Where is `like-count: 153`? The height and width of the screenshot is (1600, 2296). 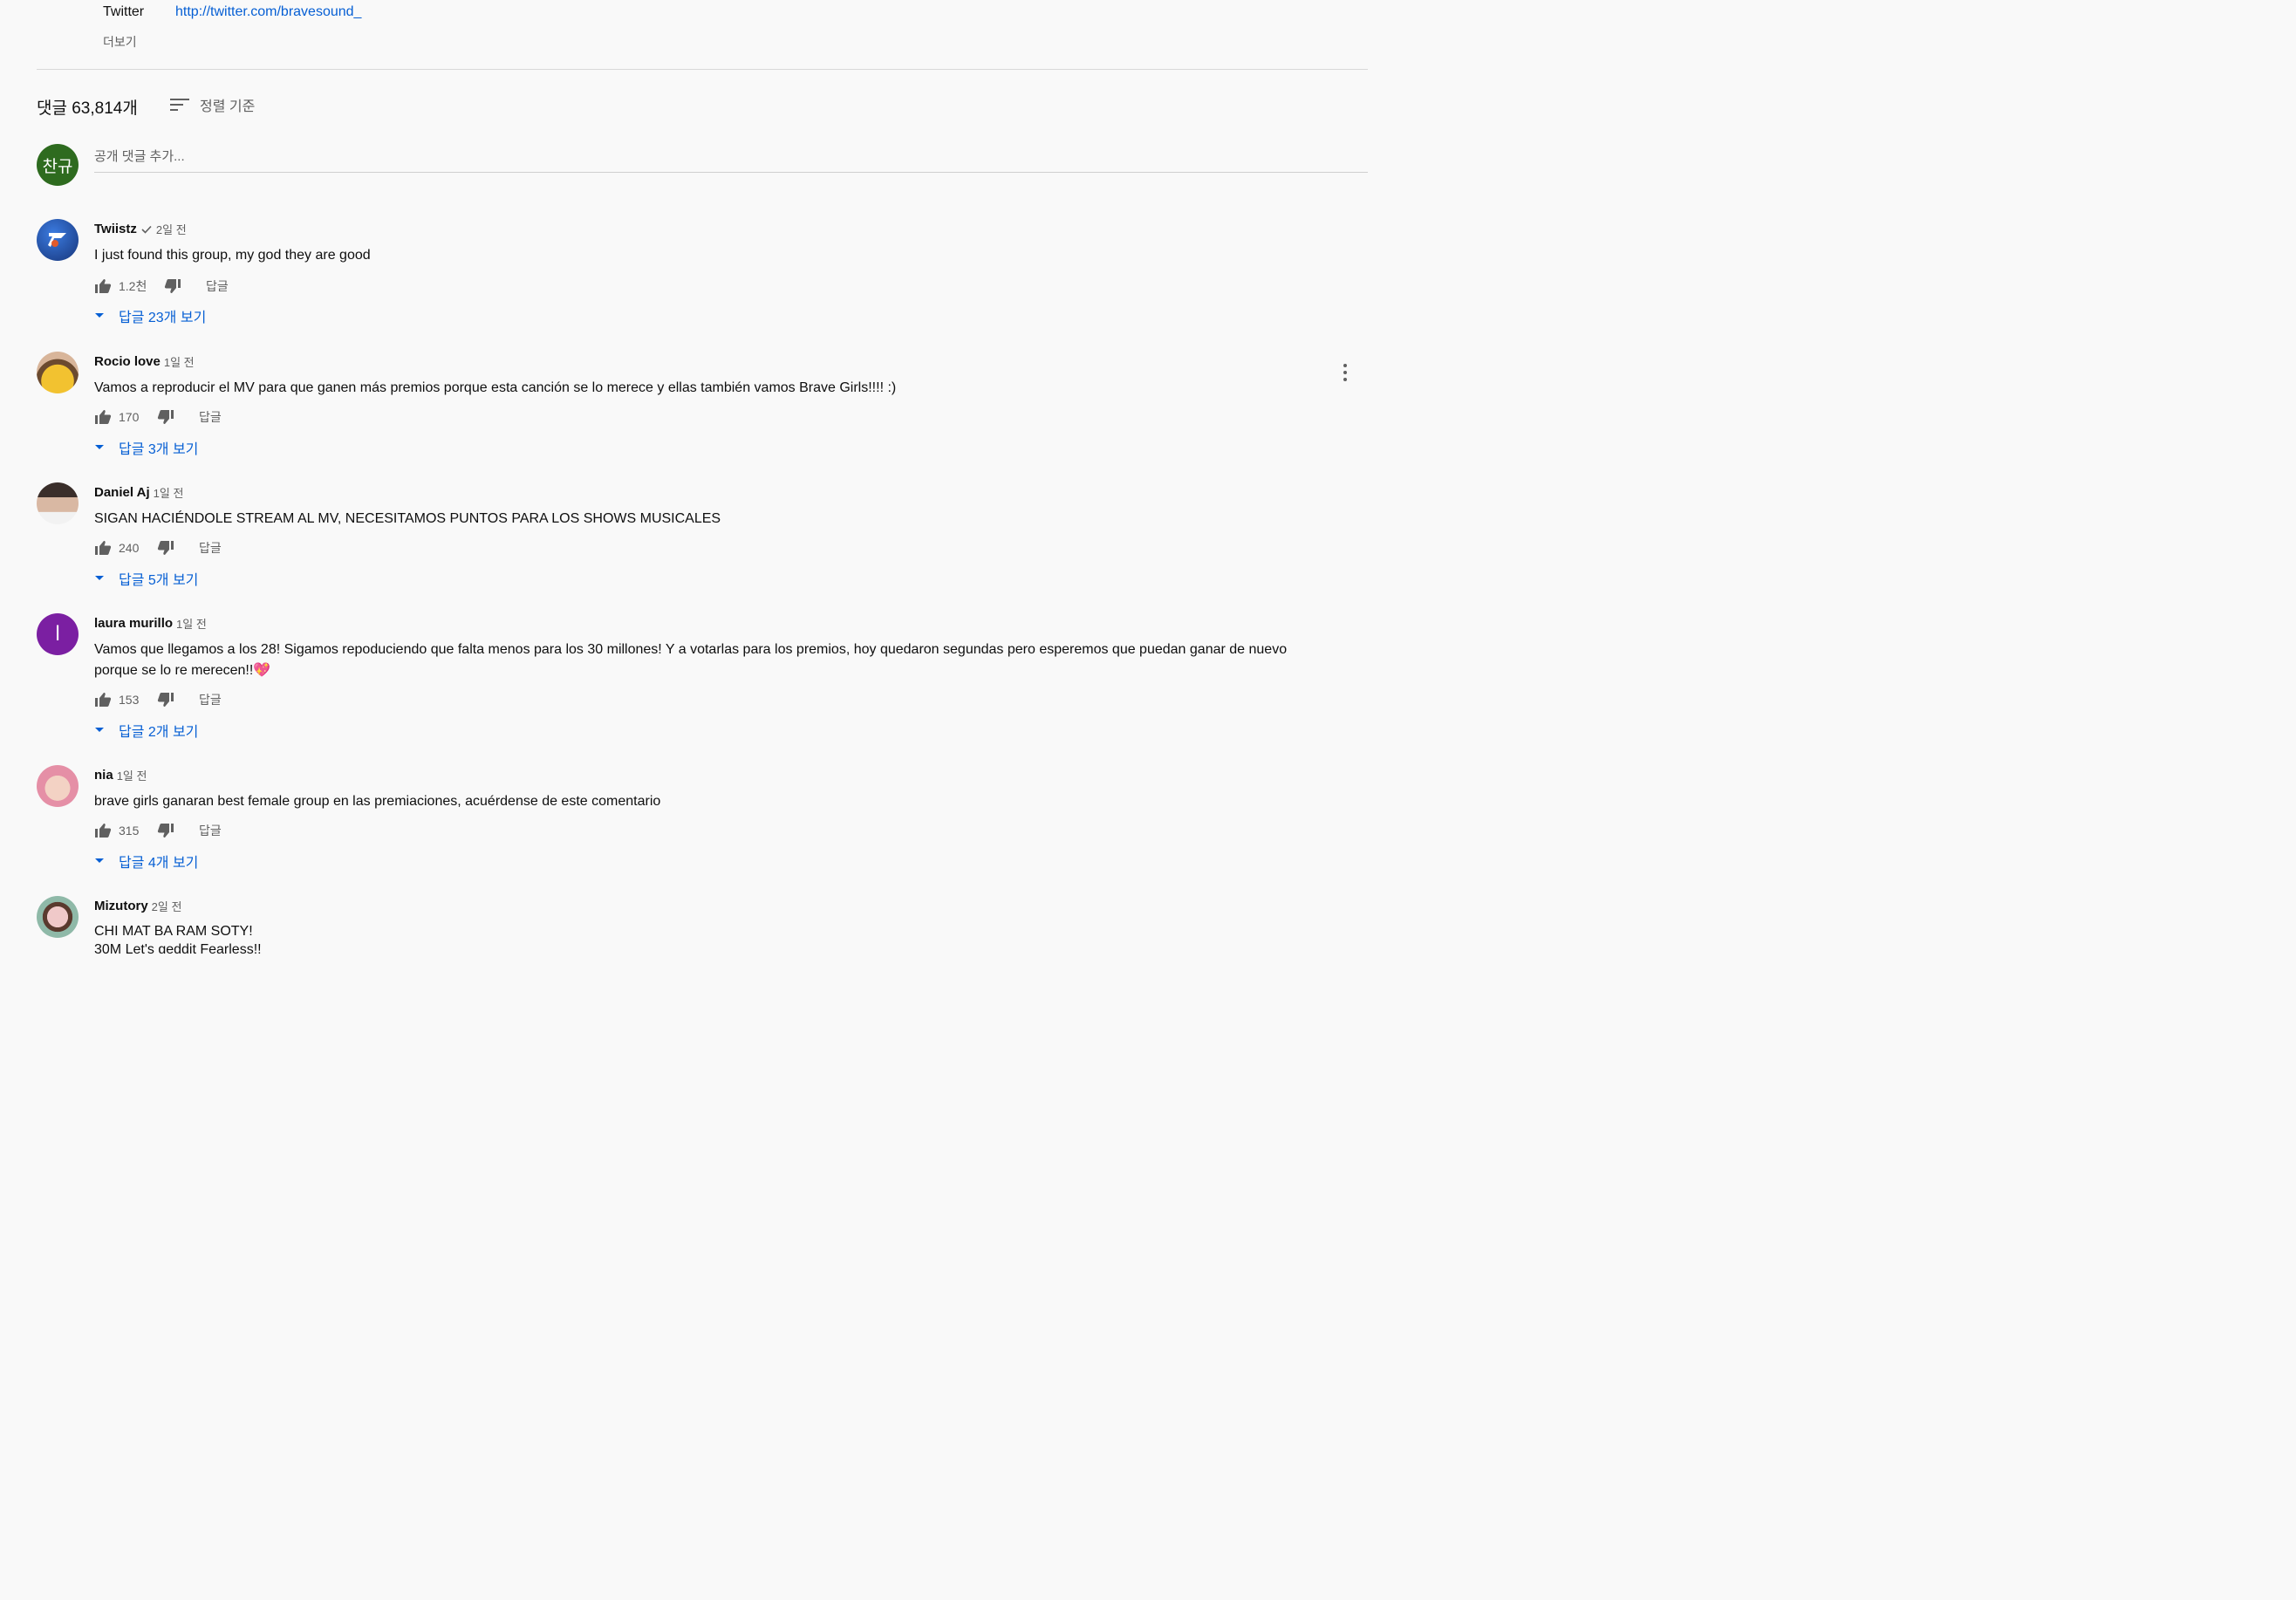 like-count: 153 is located at coordinates (129, 700).